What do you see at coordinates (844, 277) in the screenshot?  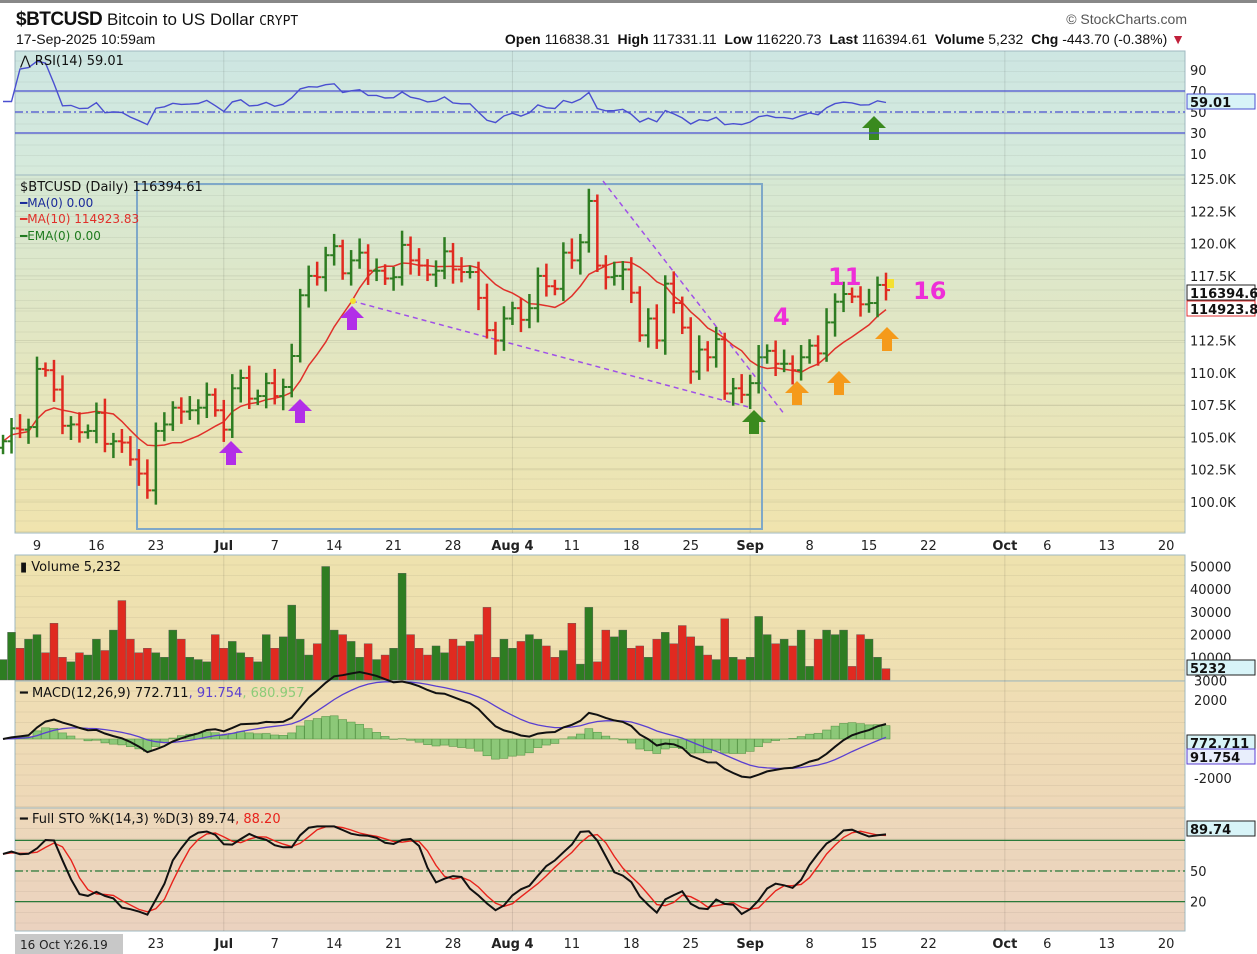 I see `annotation-11: 11` at bounding box center [844, 277].